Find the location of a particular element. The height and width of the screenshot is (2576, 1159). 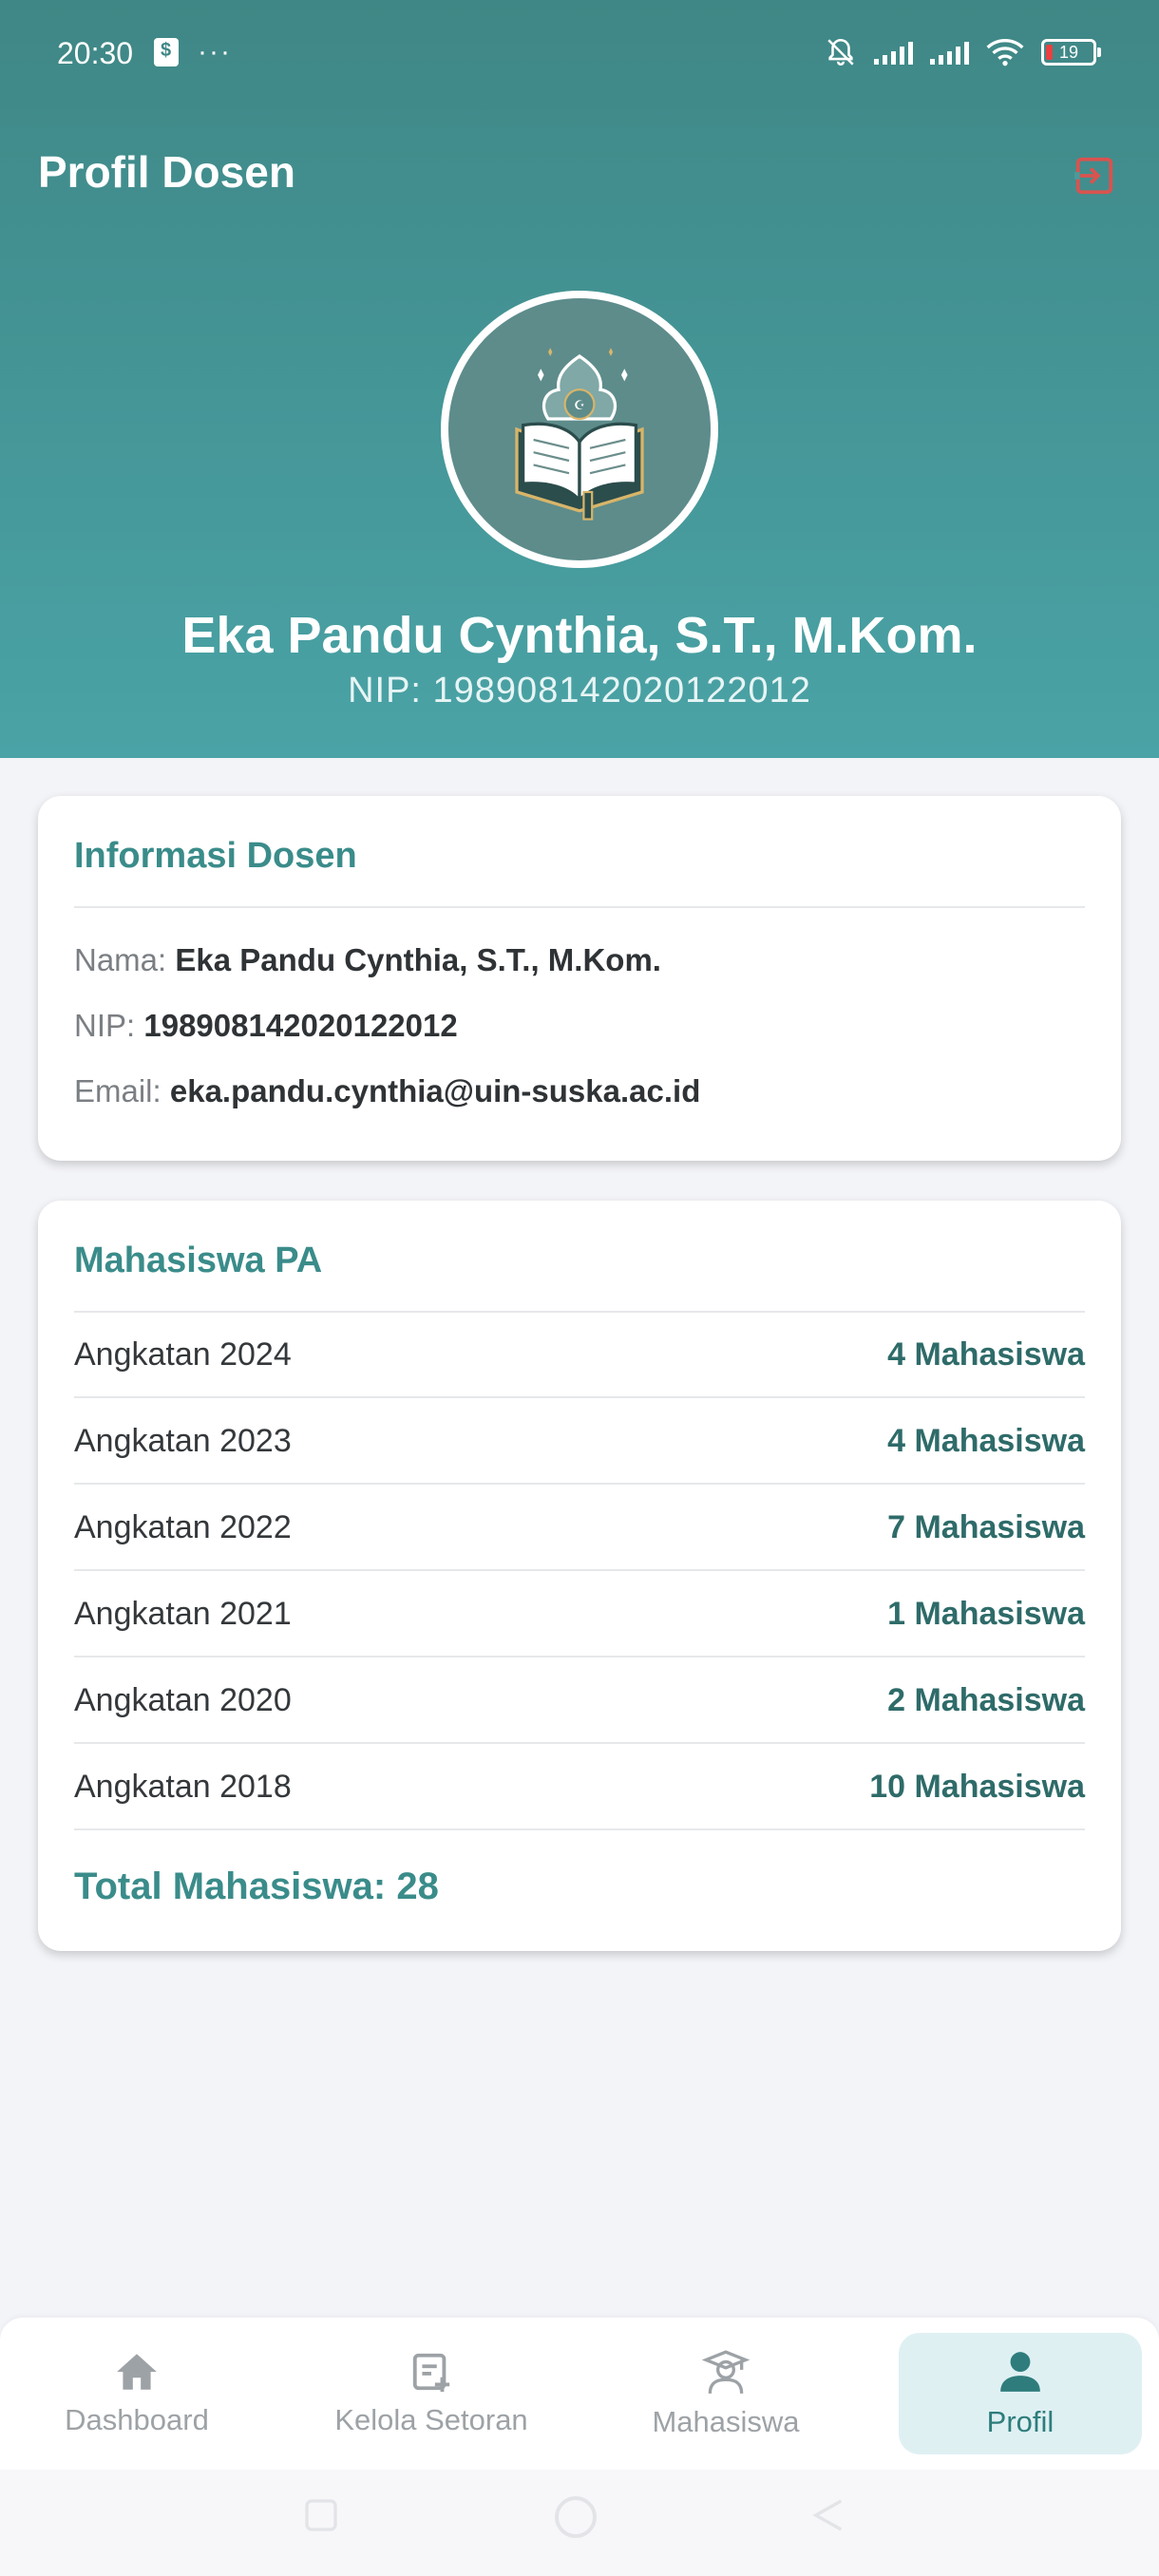

info-email: Email: eka.pandu.cynthia@uin-suska.ac.id is located at coordinates (387, 1090).